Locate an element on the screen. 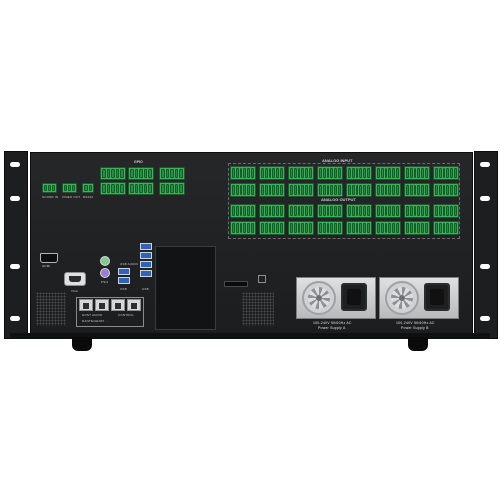 The width and height of the screenshot is (500, 500). rating-plate is located at coordinates (236, 284).